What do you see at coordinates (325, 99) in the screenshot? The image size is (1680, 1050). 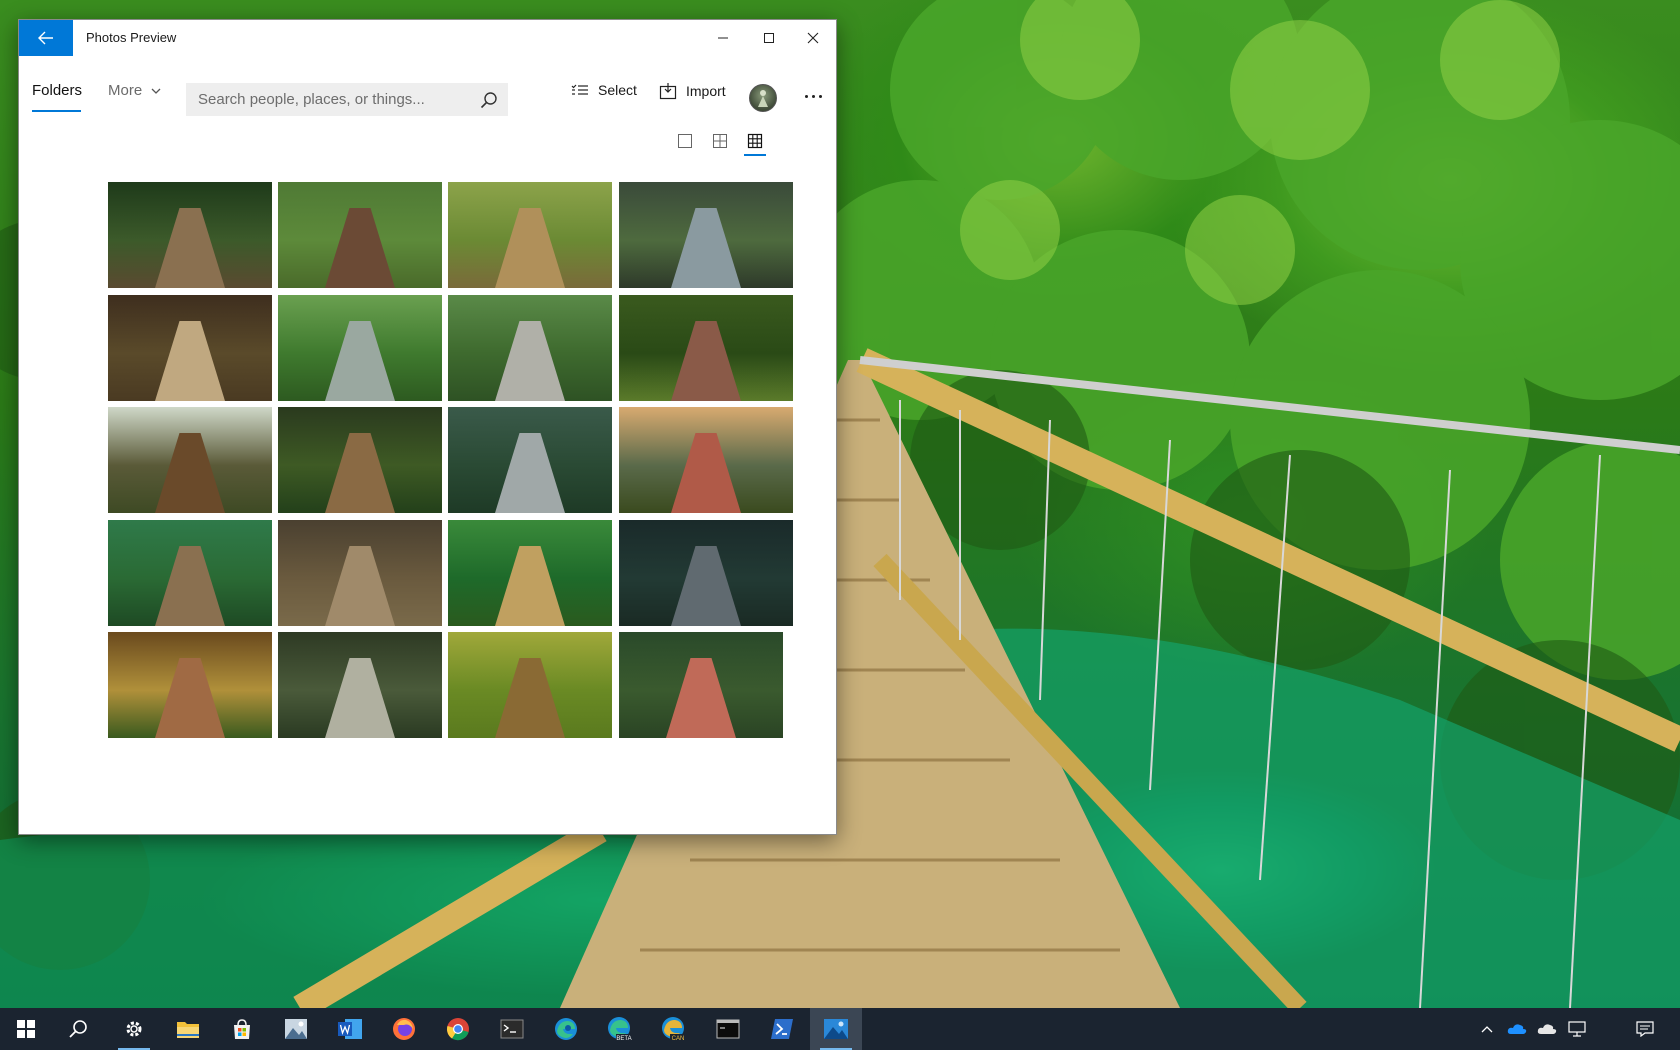 I see `search-input` at bounding box center [325, 99].